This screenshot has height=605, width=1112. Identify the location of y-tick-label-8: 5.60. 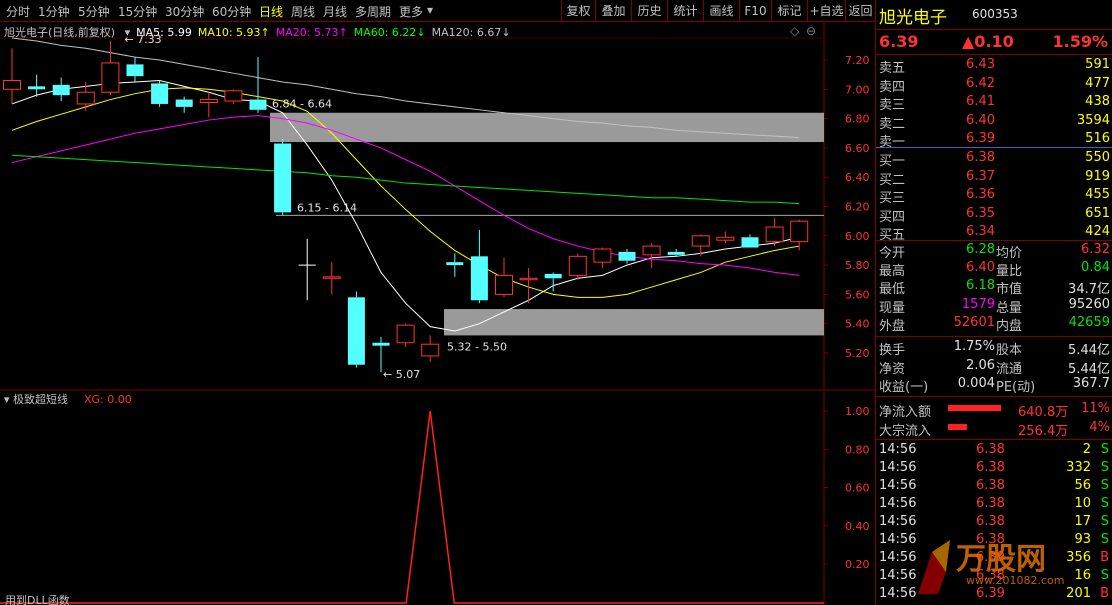
(857, 294).